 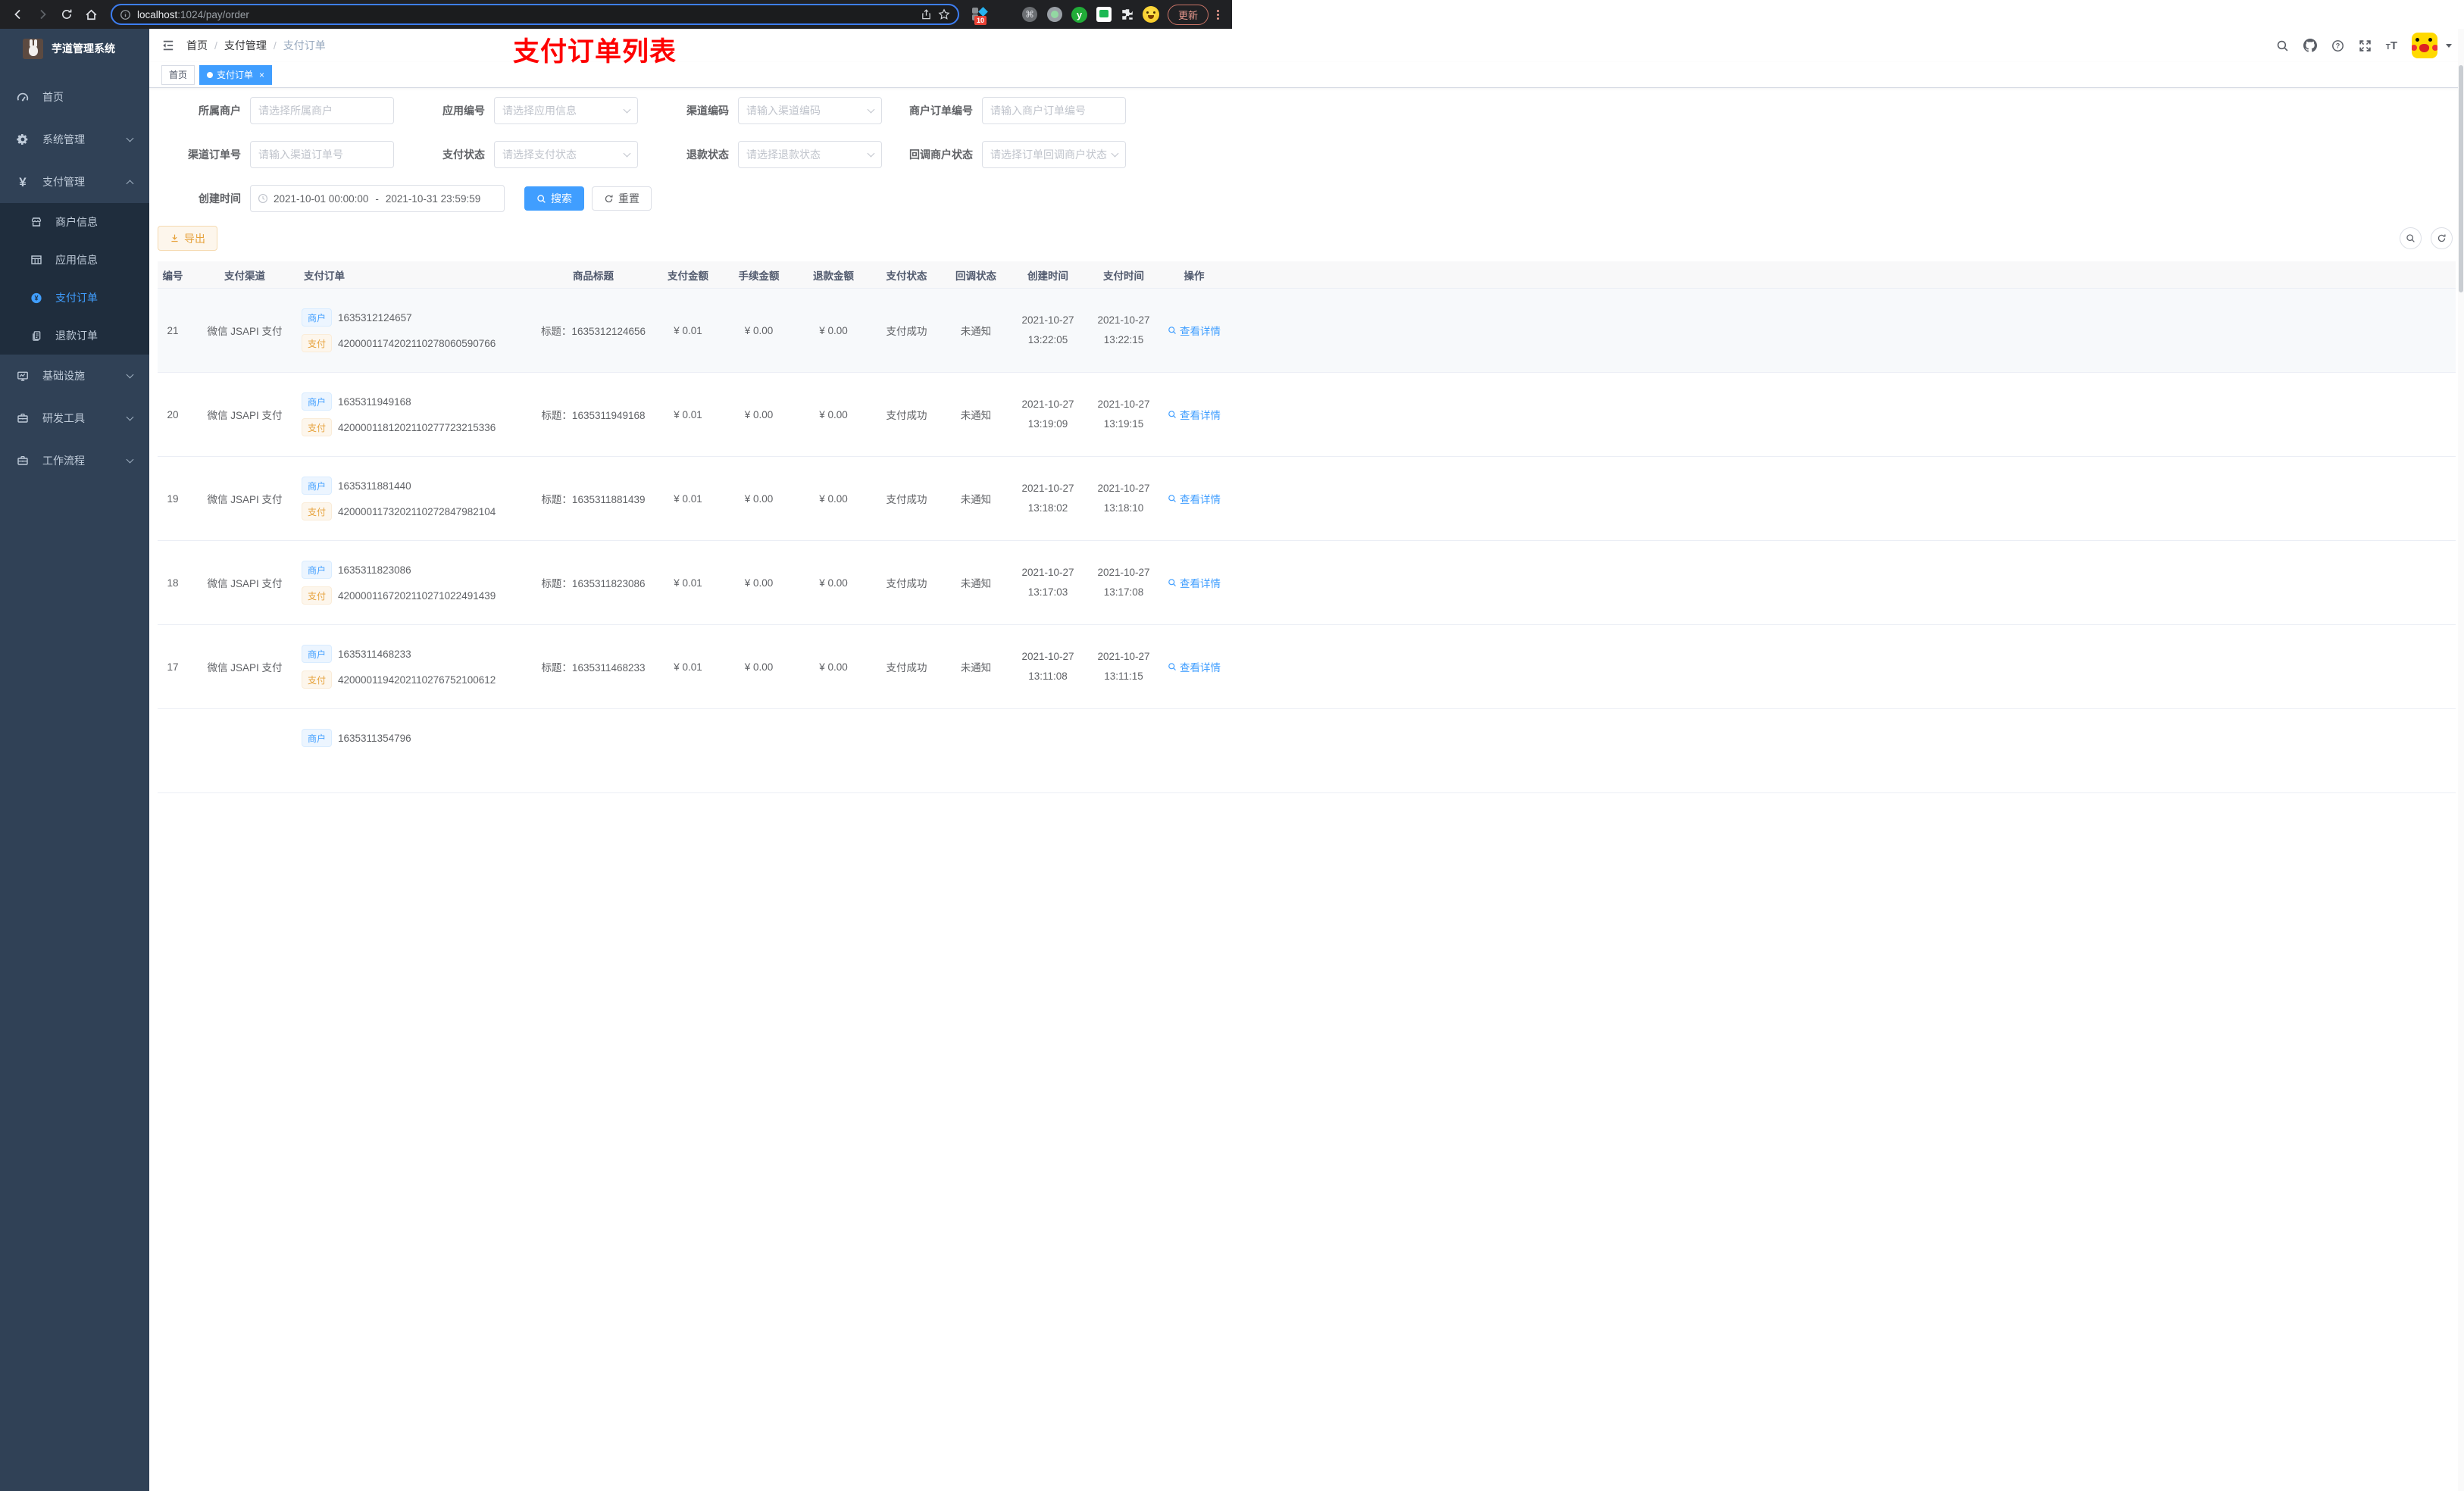 I want to click on cell-notify-status: 未通知, so click(x=976, y=331).